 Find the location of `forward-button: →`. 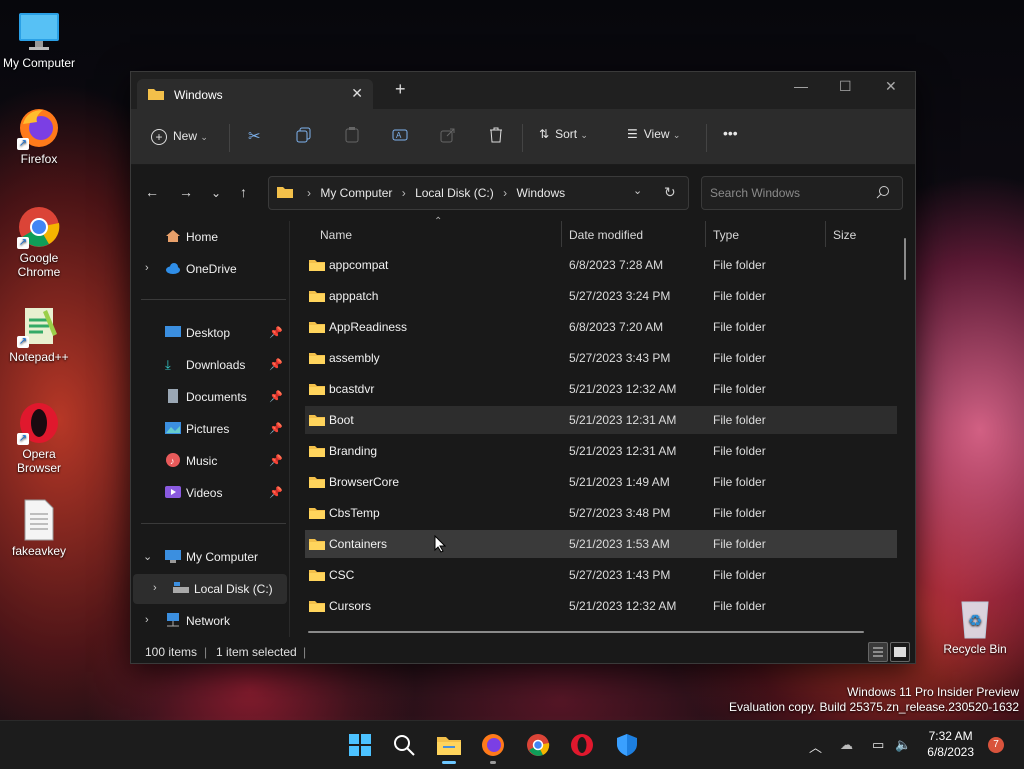

forward-button: → is located at coordinates (186, 192).